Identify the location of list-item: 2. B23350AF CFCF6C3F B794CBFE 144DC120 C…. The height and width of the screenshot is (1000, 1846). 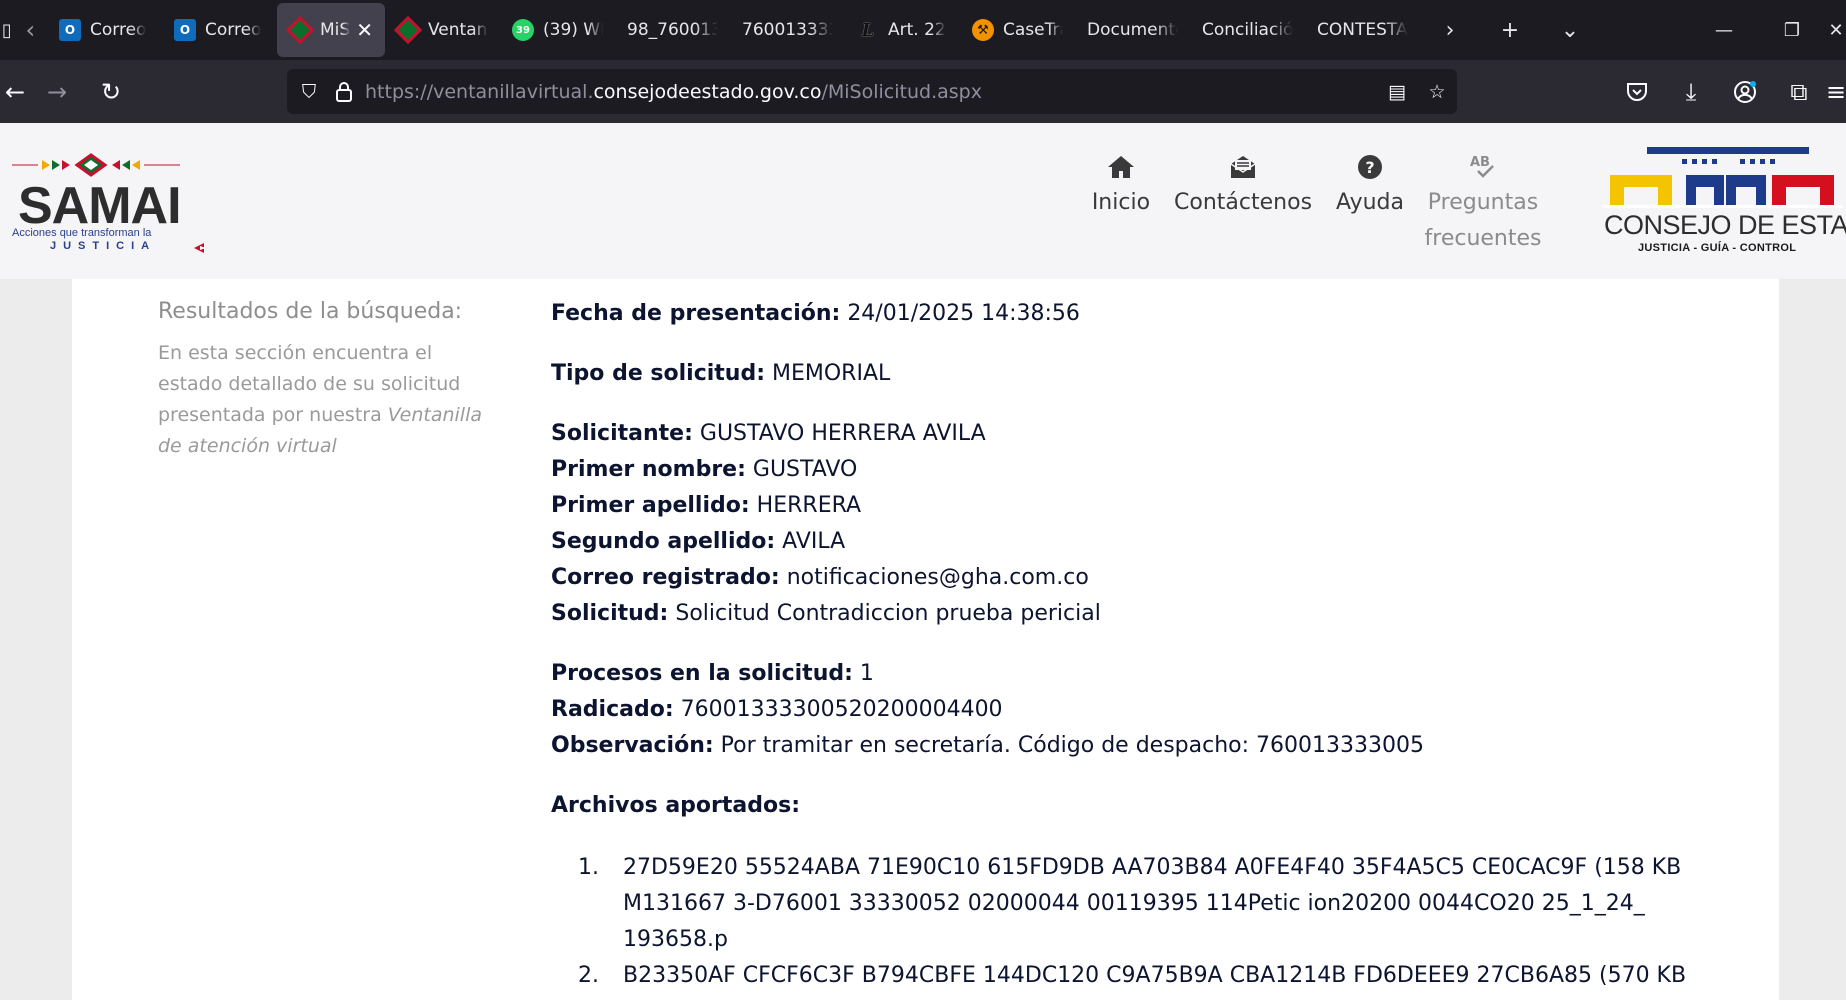
(1163, 979).